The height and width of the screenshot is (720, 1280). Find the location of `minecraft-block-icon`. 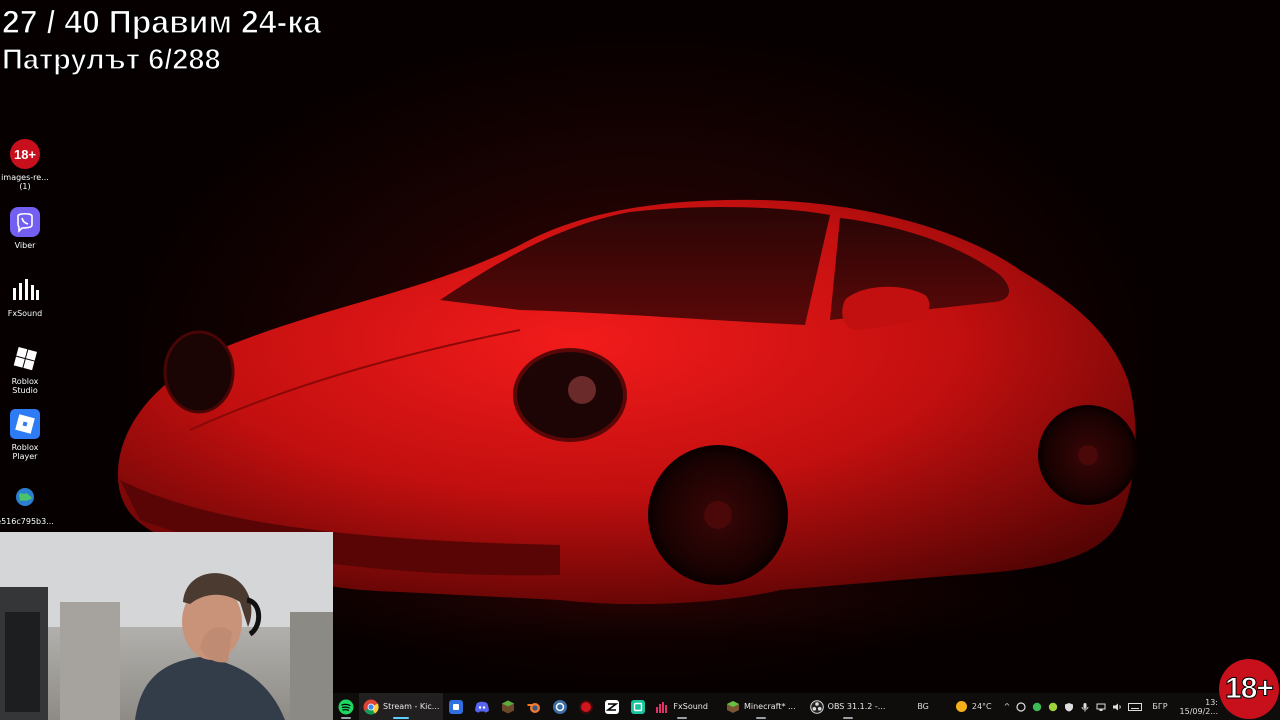

minecraft-block-icon is located at coordinates (508, 706).